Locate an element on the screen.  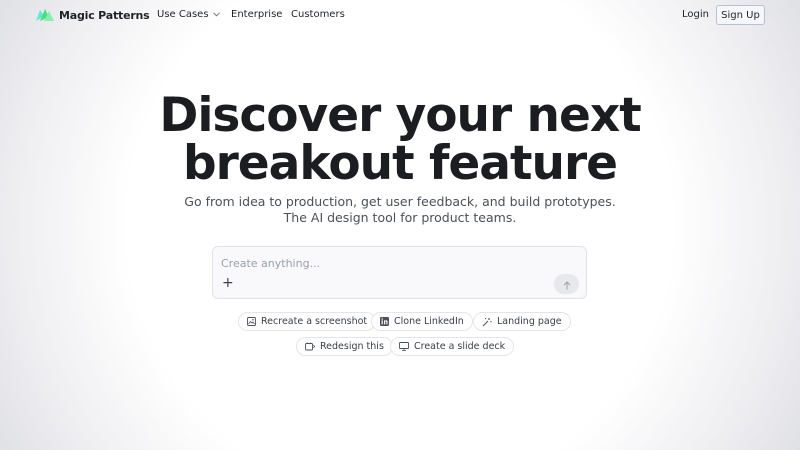
presentation-icon is located at coordinates (404, 346).